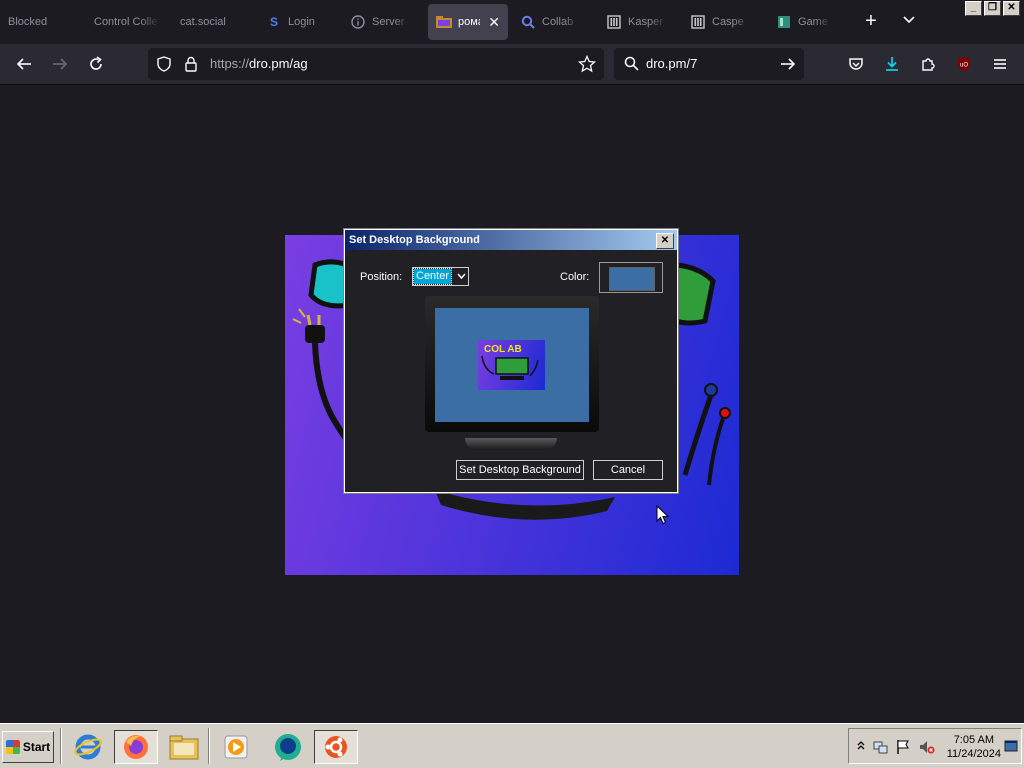 This screenshot has height=768, width=1024. I want to click on monitor-stand, so click(511, 444).